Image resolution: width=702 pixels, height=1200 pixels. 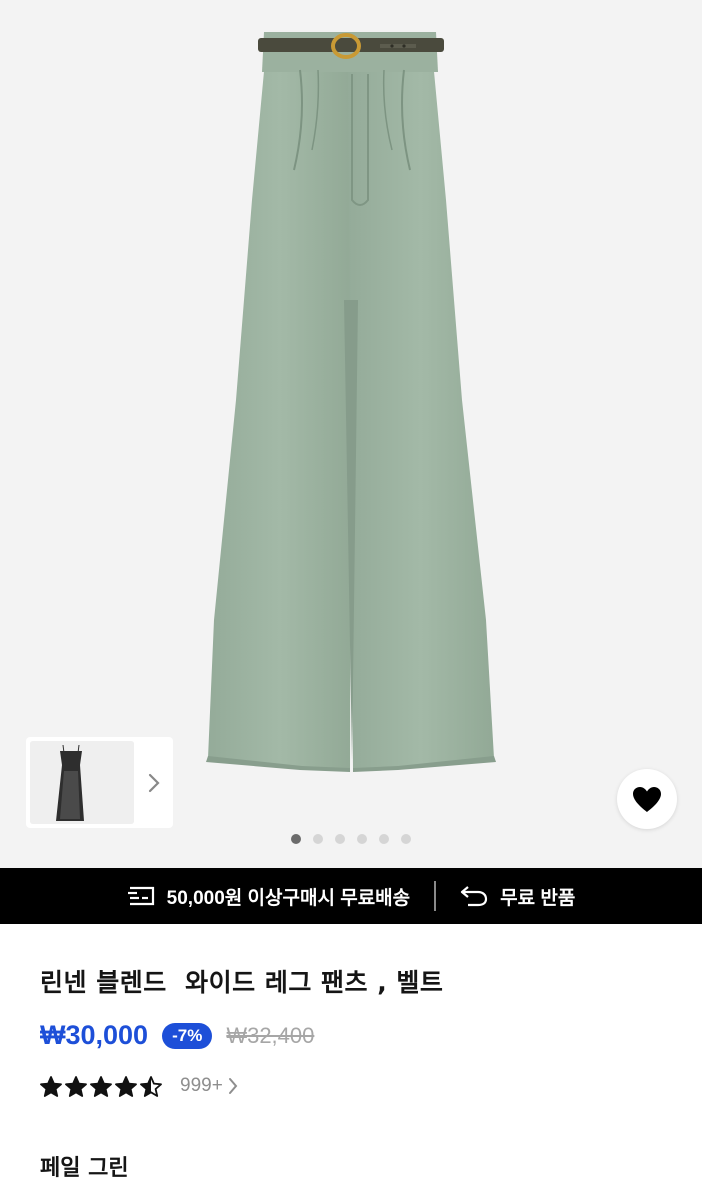 I want to click on thumbnail-strip, so click(x=99, y=782).